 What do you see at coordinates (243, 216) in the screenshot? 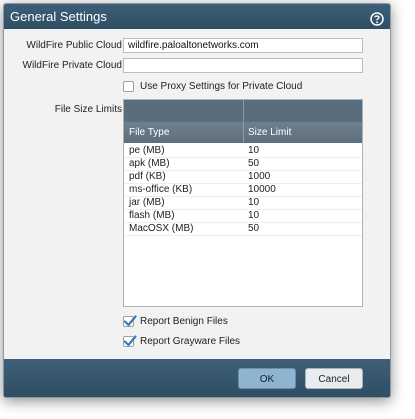
I see `table-row: flash (MB) 10` at bounding box center [243, 216].